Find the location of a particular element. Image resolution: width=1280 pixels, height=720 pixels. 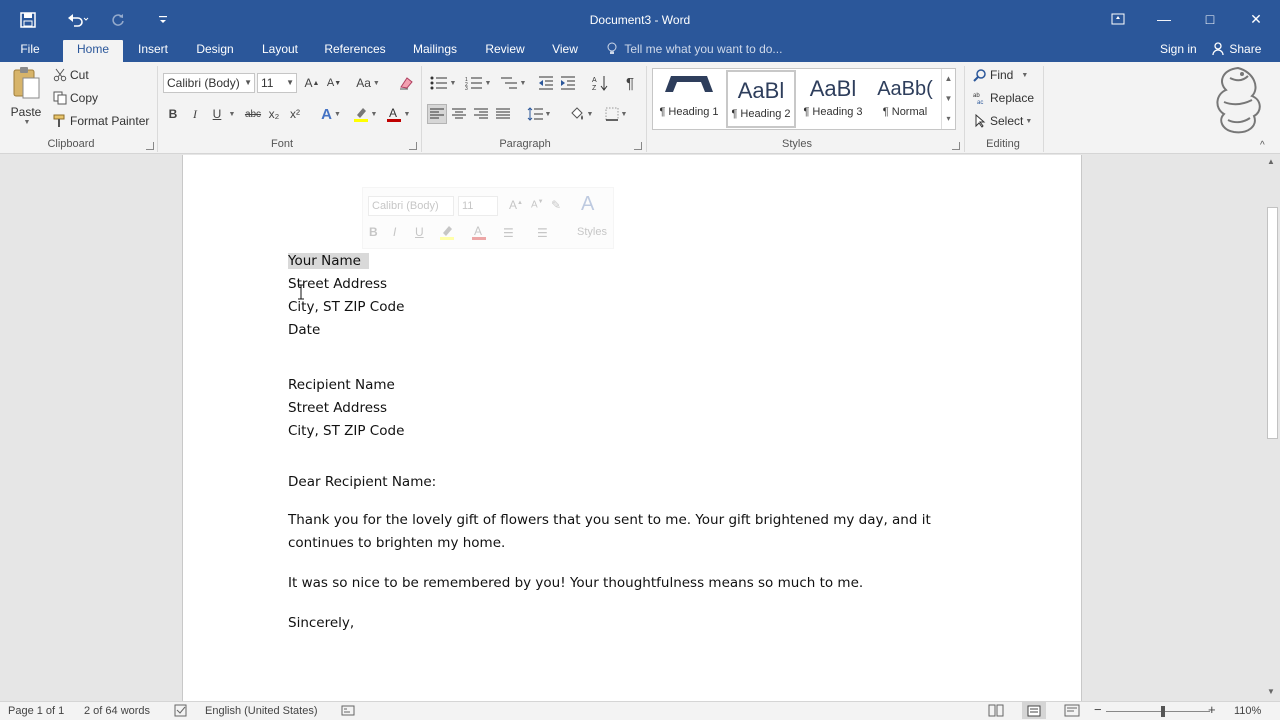

vertical-scrollbar: ▲ ▼ is located at coordinates (1272, 428).